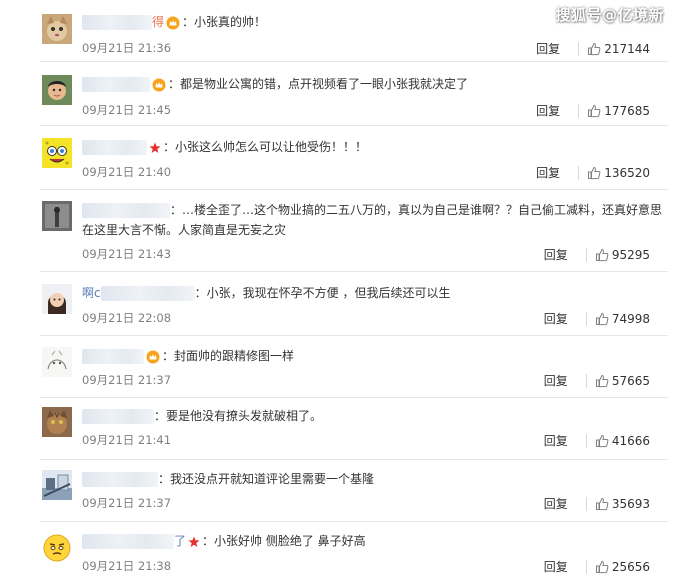 This screenshot has width=678, height=586. What do you see at coordinates (127, 254) in the screenshot?
I see `comment-time: 09月21日 21:43` at bounding box center [127, 254].